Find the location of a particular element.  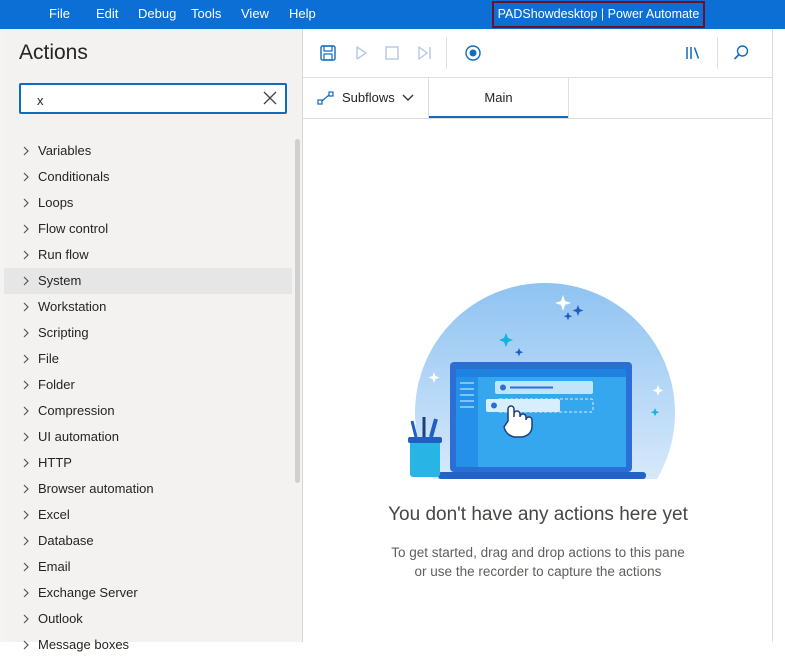

action-category-label: Variables is located at coordinates (65, 150).